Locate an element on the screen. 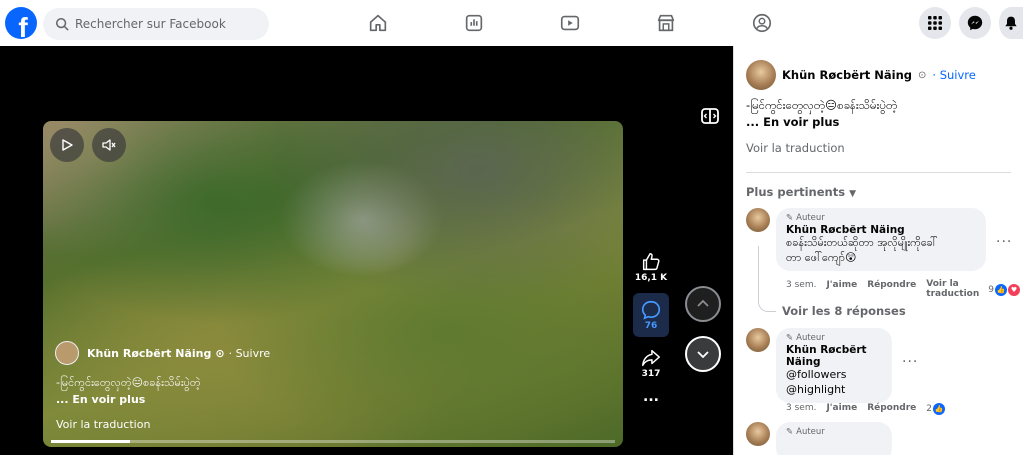 This screenshot has width=1023, height=455. comment-action: 76 is located at coordinates (651, 315).